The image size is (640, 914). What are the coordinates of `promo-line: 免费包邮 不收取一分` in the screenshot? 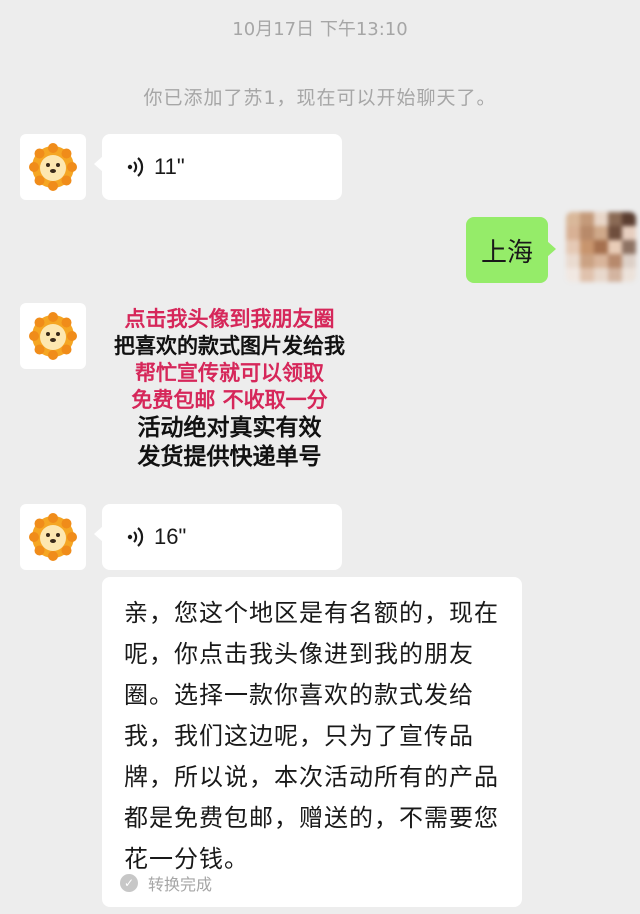 It's located at (229, 399).